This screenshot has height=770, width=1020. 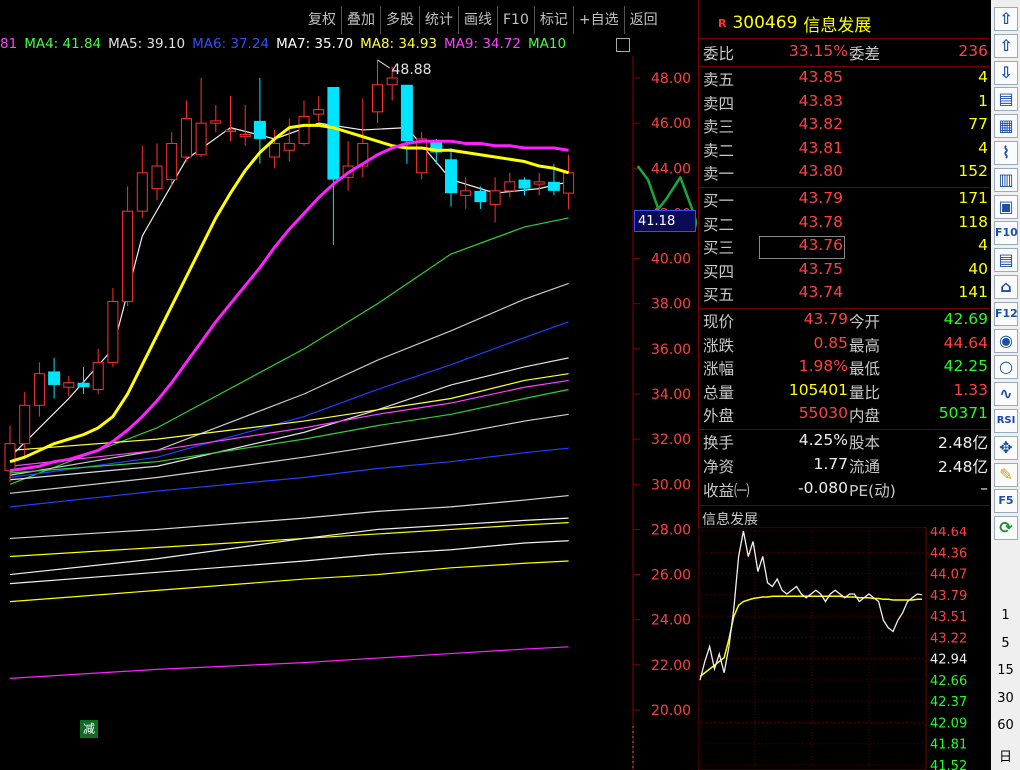 What do you see at coordinates (1006, 313) in the screenshot?
I see `f12-icon: F12` at bounding box center [1006, 313].